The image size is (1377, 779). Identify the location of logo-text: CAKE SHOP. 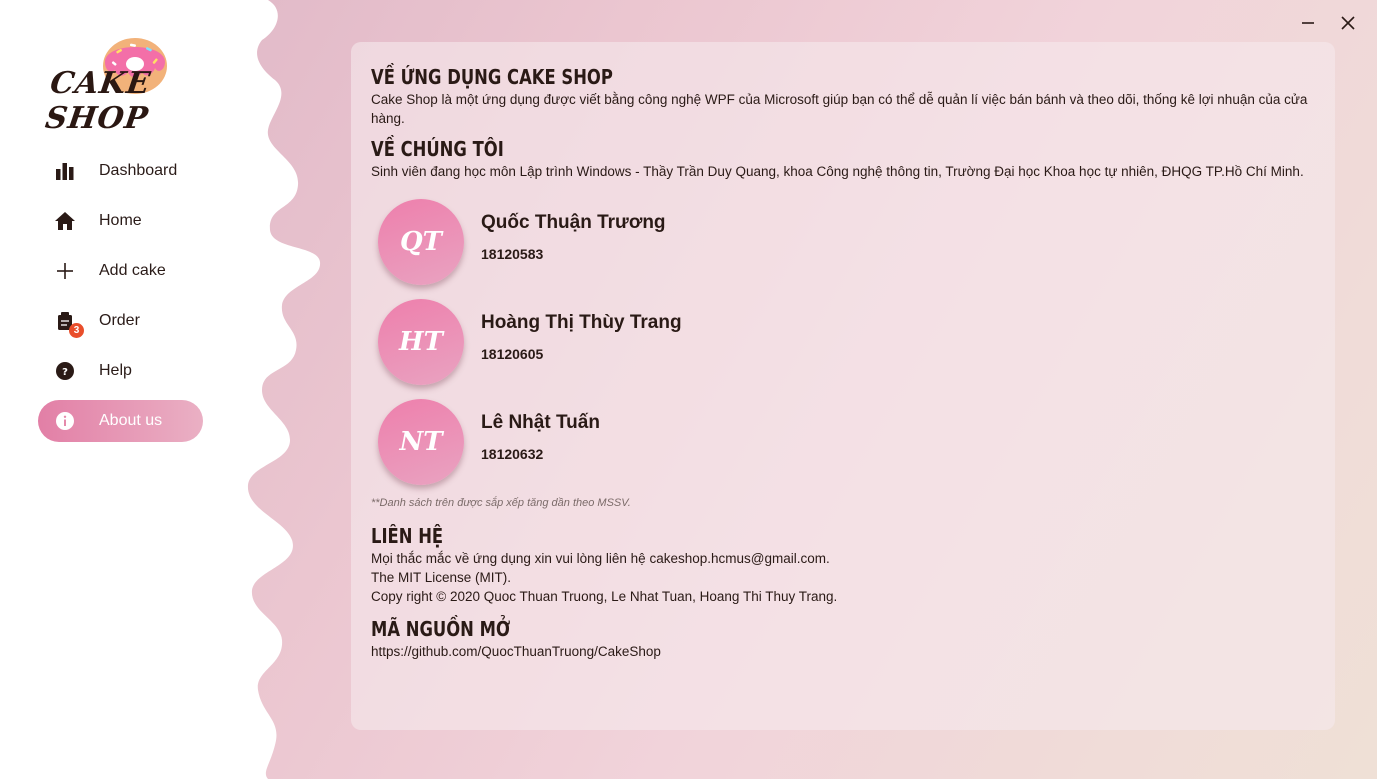
(98, 101).